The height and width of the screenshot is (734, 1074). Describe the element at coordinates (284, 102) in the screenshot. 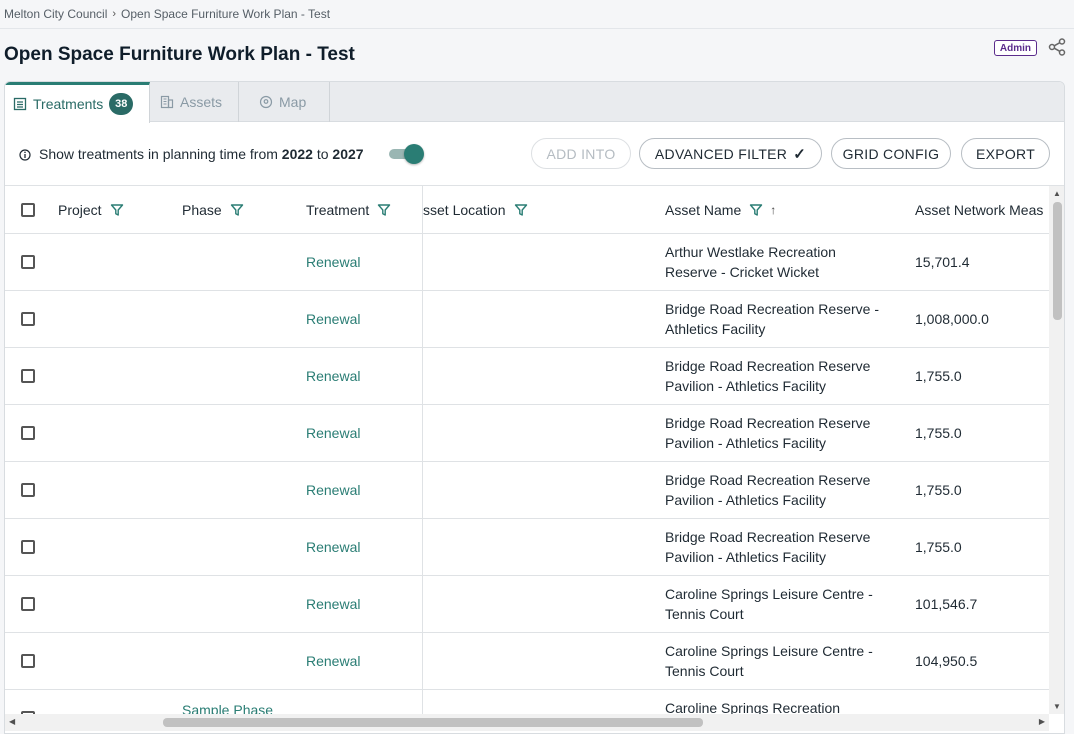

I see `tab-map: Map` at that location.